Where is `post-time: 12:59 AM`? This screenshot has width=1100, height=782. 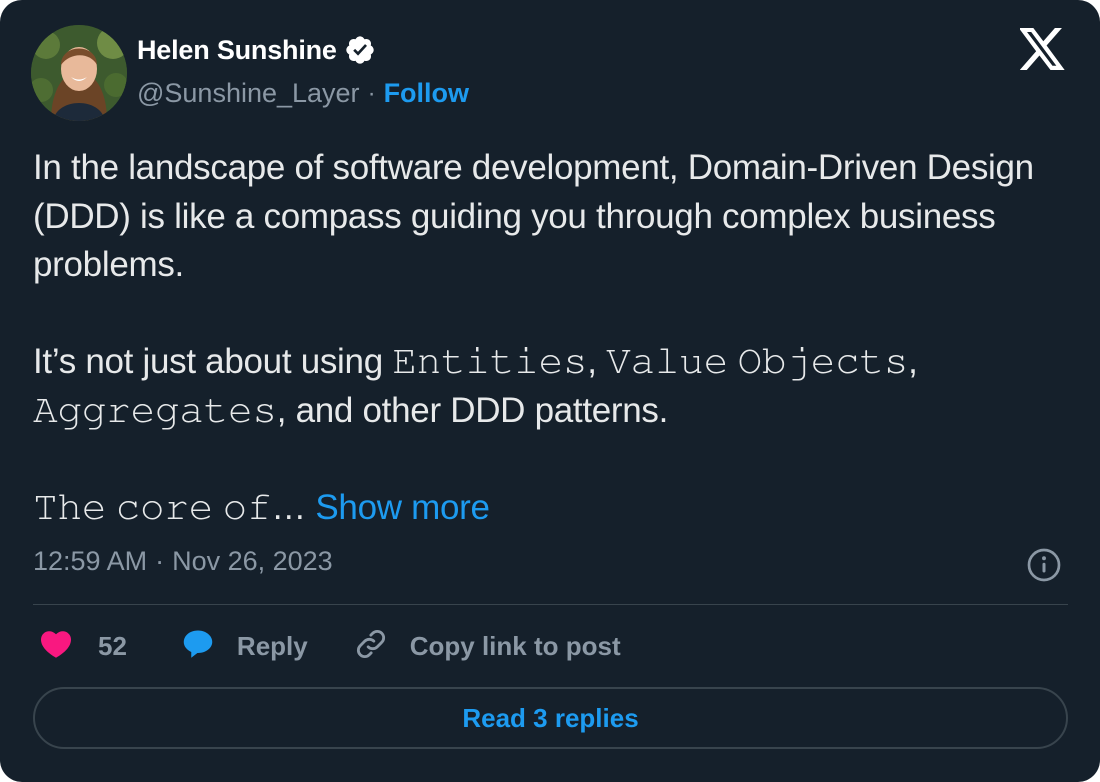
post-time: 12:59 AM is located at coordinates (90, 561).